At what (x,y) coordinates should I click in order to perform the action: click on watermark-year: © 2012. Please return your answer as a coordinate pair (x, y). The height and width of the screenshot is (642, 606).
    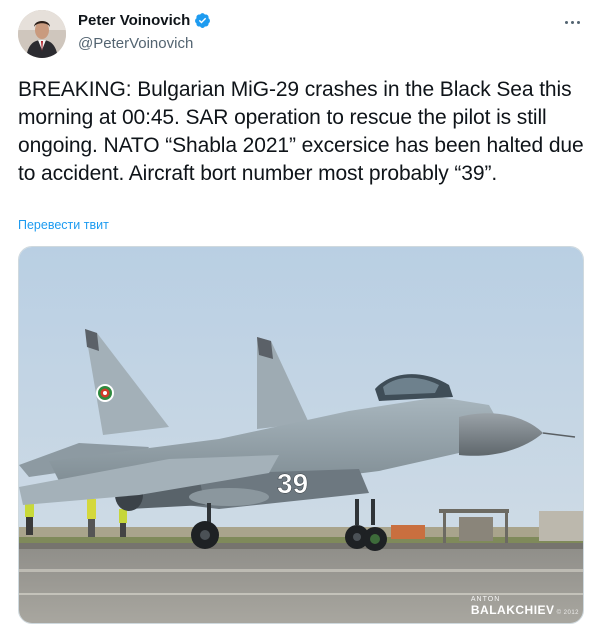
    Looking at the image, I should click on (567, 613).